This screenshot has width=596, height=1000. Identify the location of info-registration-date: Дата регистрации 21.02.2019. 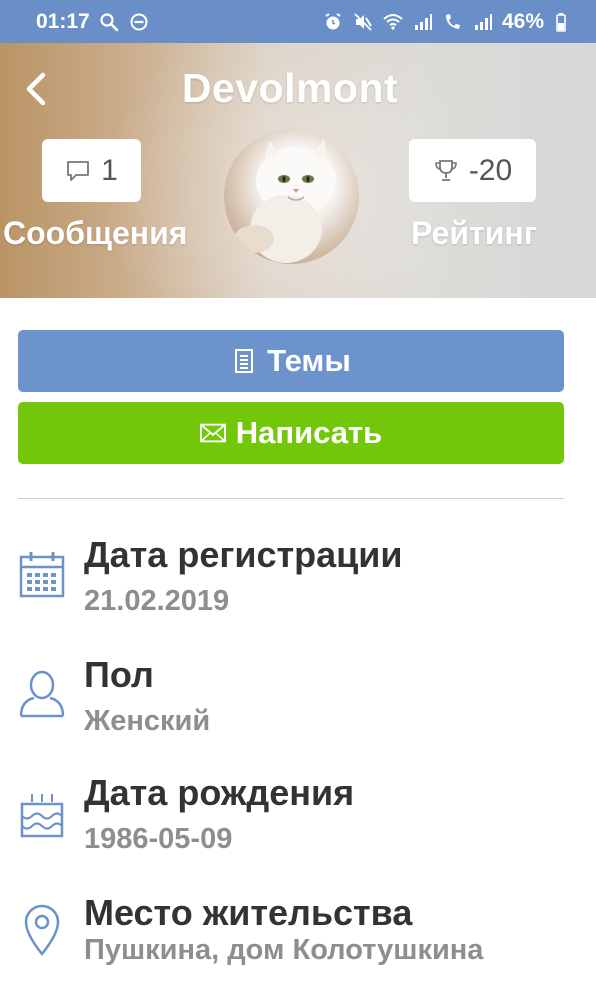
(298, 580).